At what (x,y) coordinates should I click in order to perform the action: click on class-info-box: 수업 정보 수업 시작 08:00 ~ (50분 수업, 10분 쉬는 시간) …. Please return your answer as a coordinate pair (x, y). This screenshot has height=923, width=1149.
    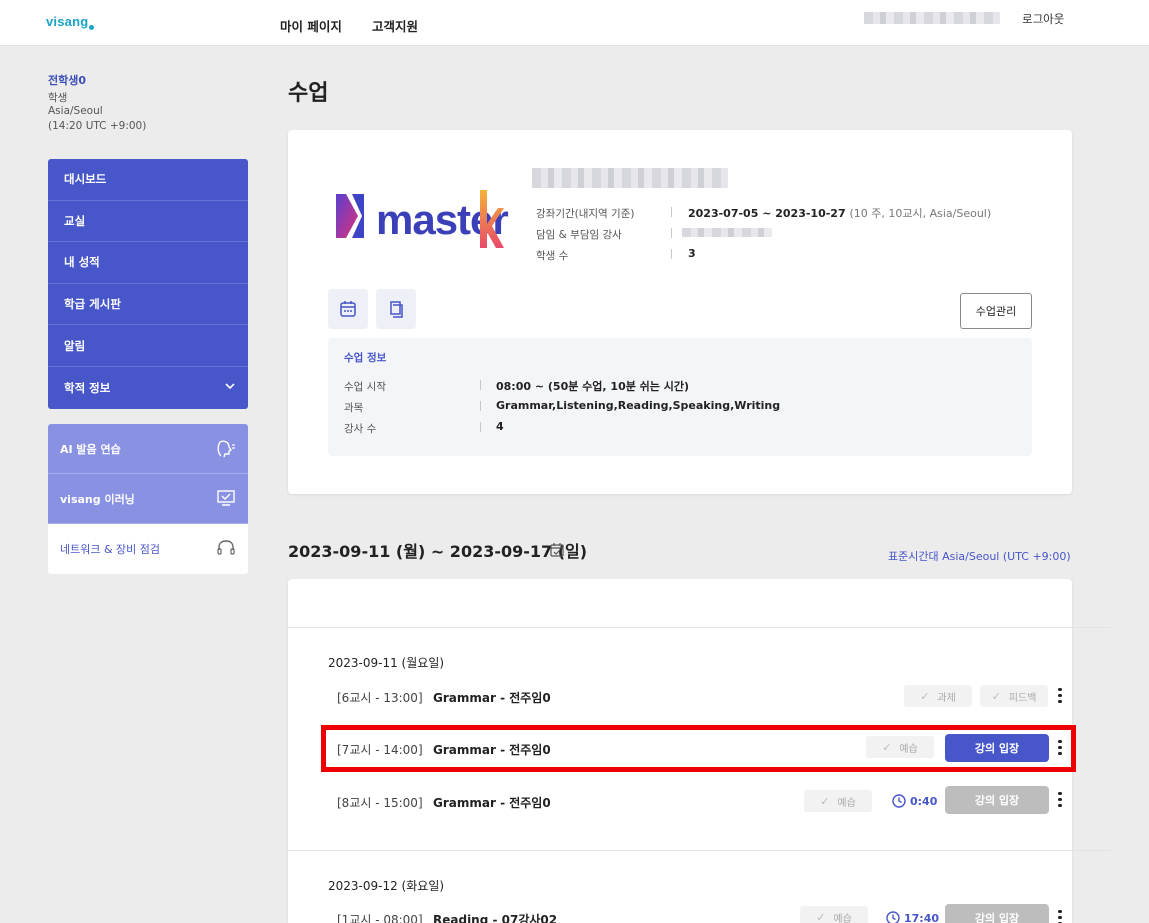
    Looking at the image, I should click on (680, 397).